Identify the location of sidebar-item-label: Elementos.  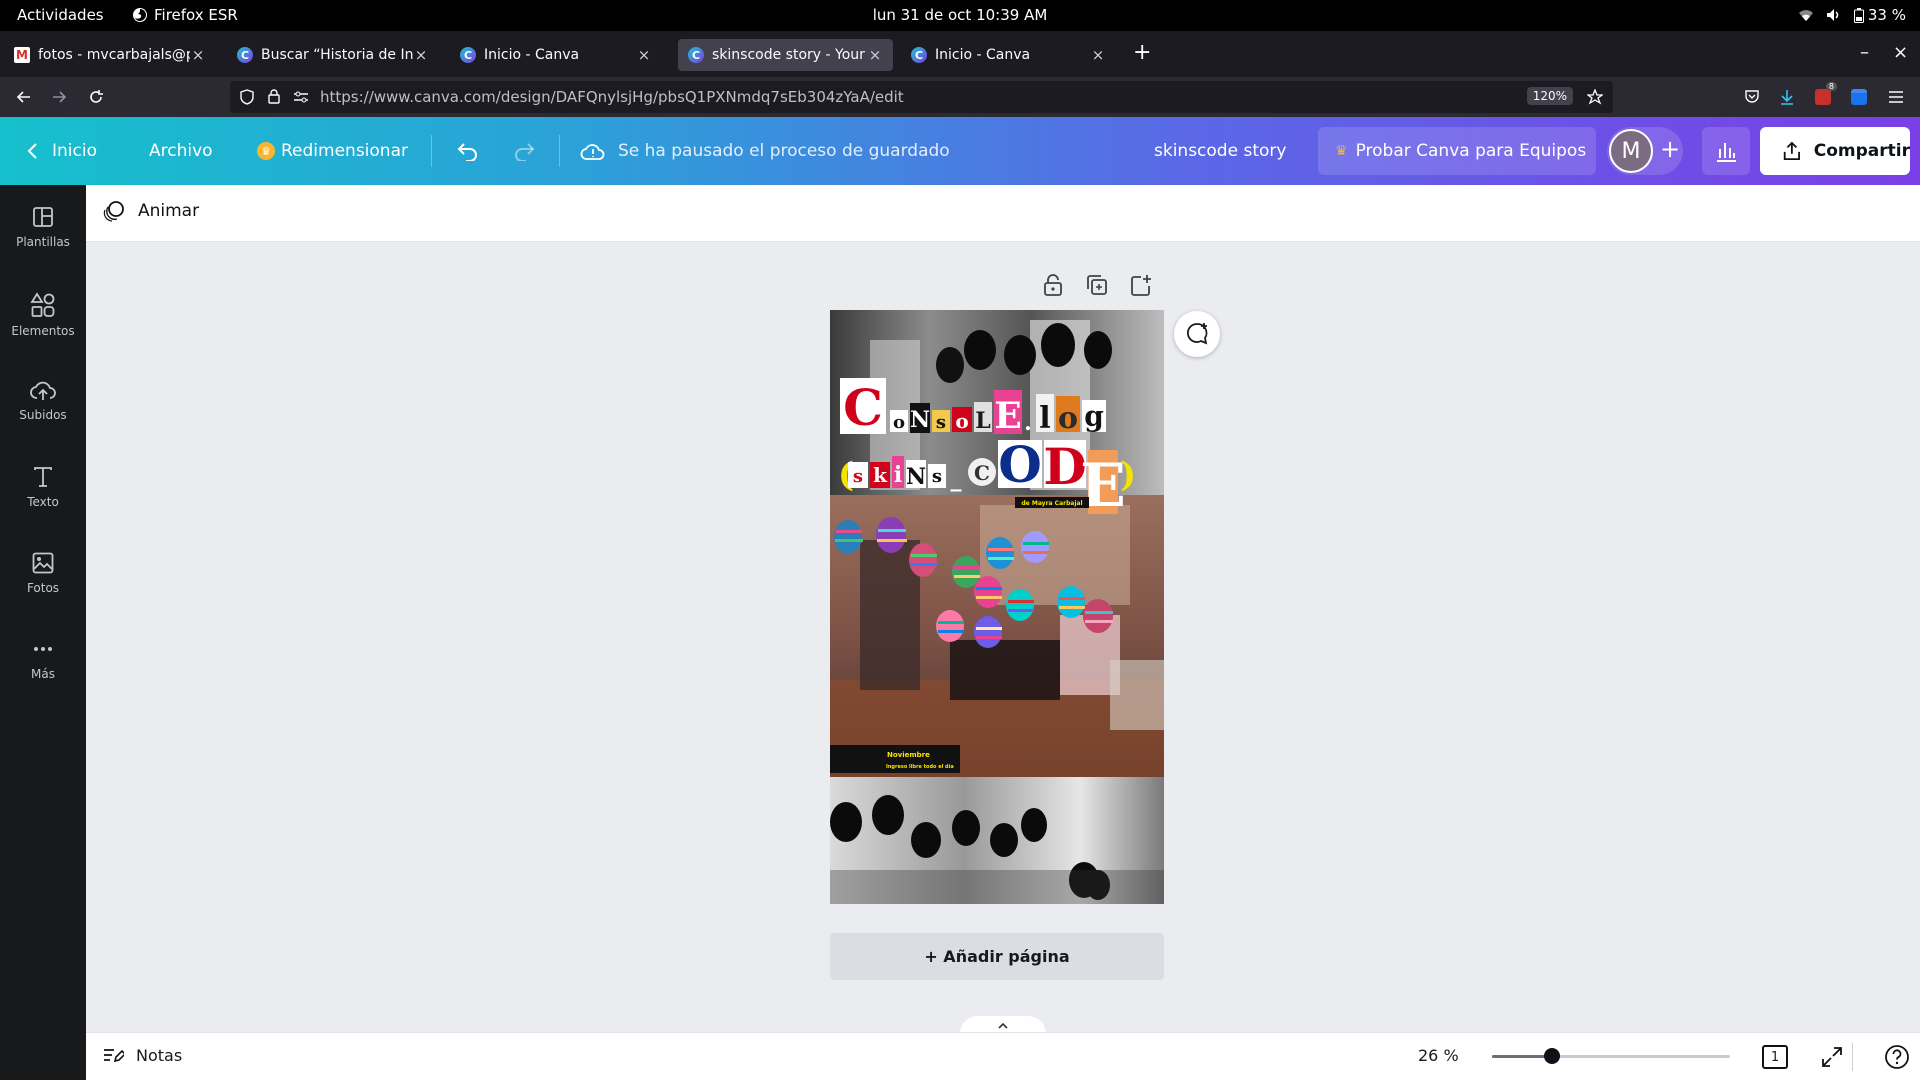
(43, 331).